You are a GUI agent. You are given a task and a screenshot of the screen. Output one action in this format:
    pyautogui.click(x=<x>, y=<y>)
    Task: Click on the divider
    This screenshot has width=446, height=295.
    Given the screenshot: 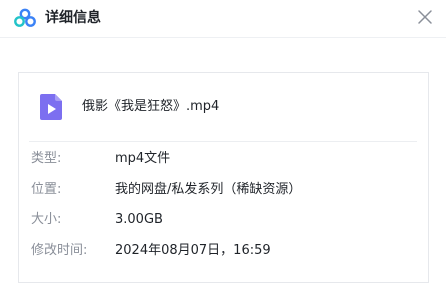 What is the action you would take?
    pyautogui.click(x=223, y=141)
    